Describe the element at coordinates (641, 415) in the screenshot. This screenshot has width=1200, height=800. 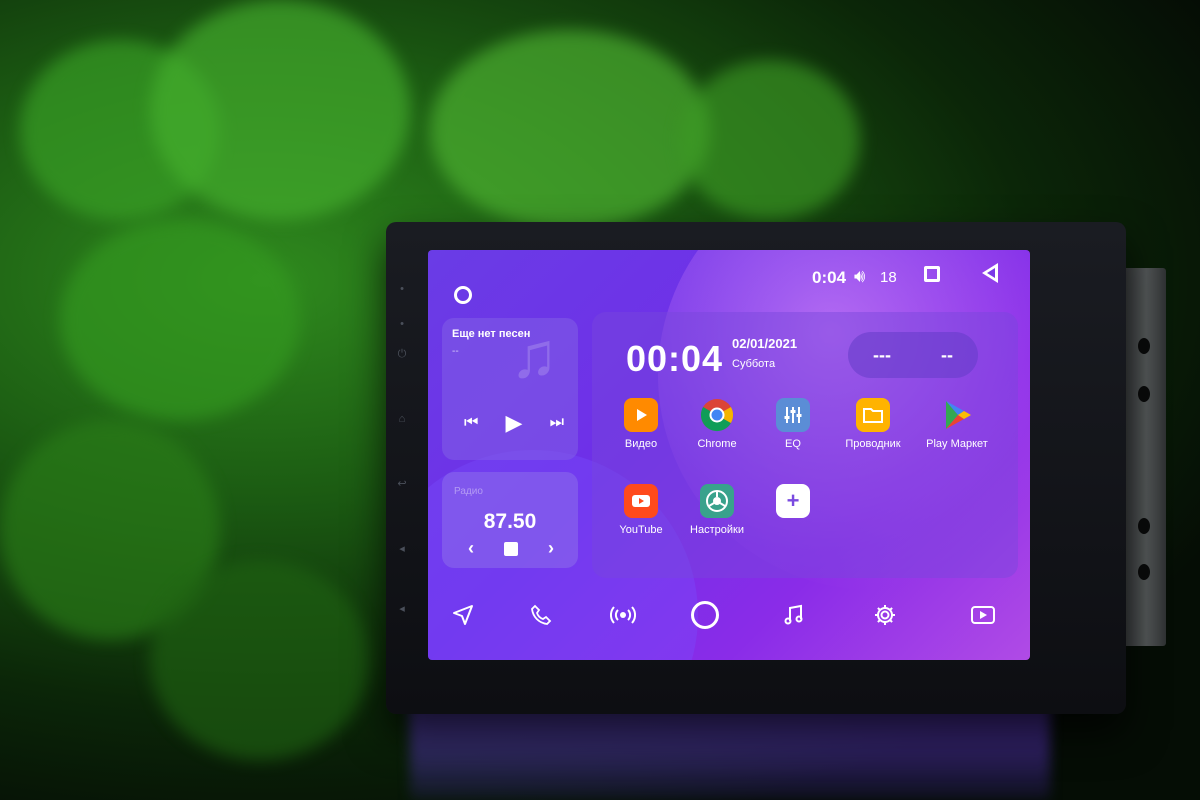
I see `video-icon` at that location.